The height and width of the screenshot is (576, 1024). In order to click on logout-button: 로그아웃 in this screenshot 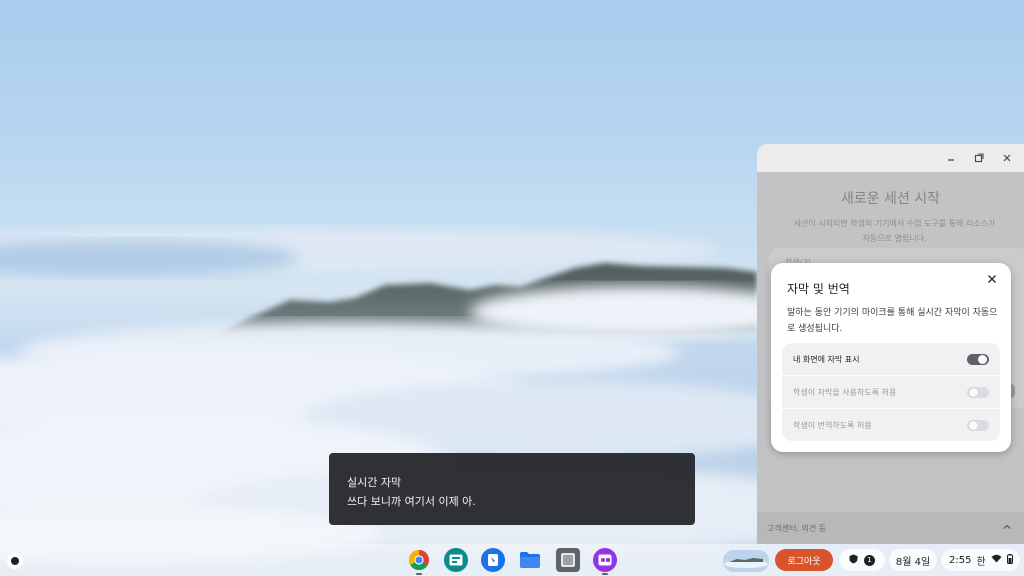, I will do `click(804, 560)`.